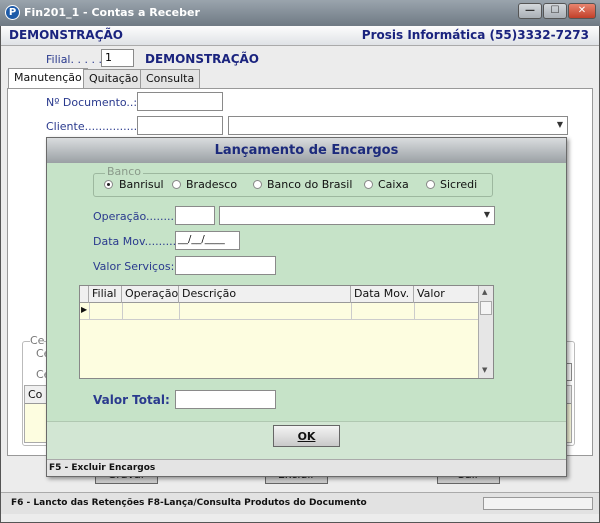  Describe the element at coordinates (138, 241) in the screenshot. I see `data-mov-label: Data Mov..........:` at that location.